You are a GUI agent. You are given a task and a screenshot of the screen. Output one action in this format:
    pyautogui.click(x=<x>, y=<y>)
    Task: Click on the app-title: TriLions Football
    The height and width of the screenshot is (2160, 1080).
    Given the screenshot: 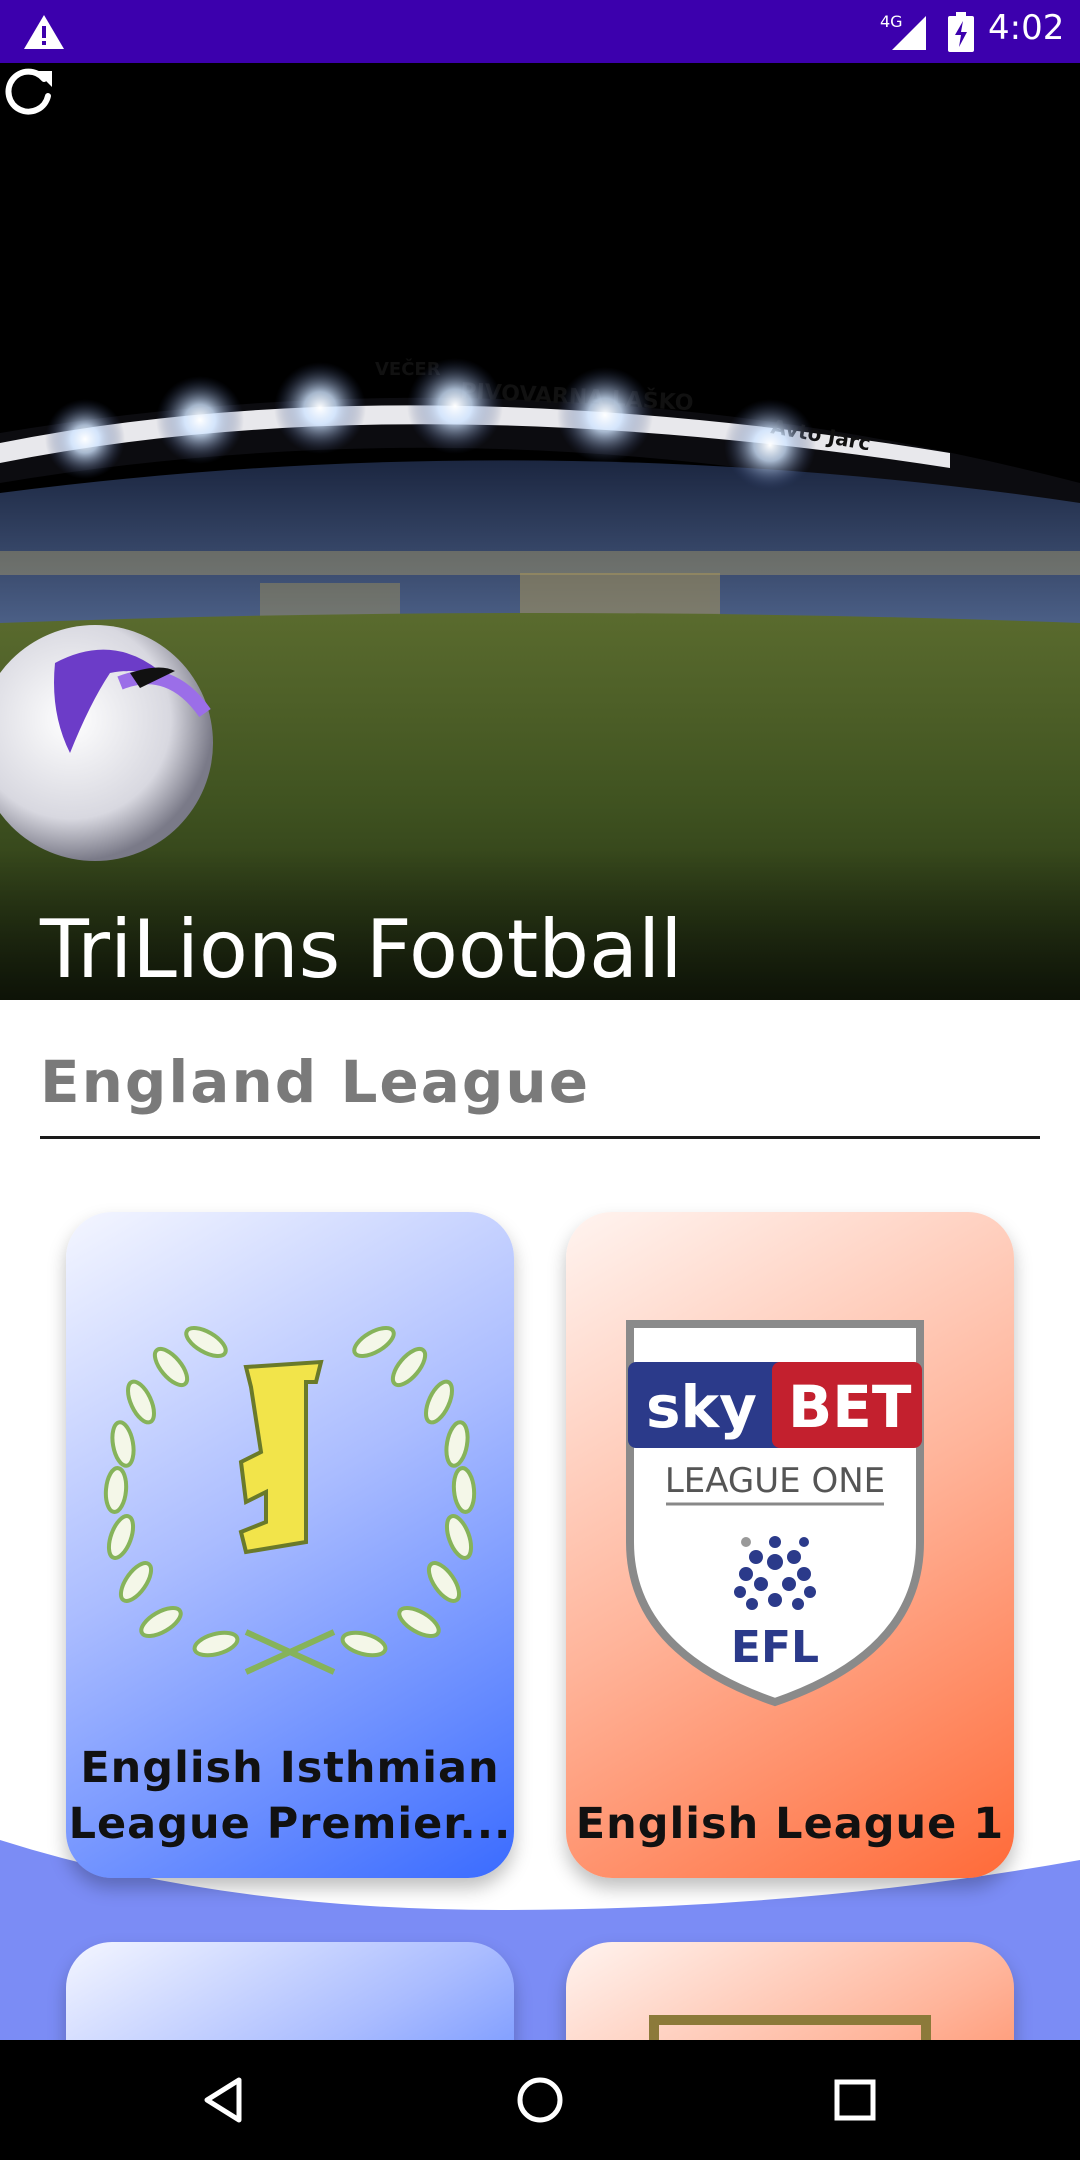 What is the action you would take?
    pyautogui.click(x=361, y=949)
    